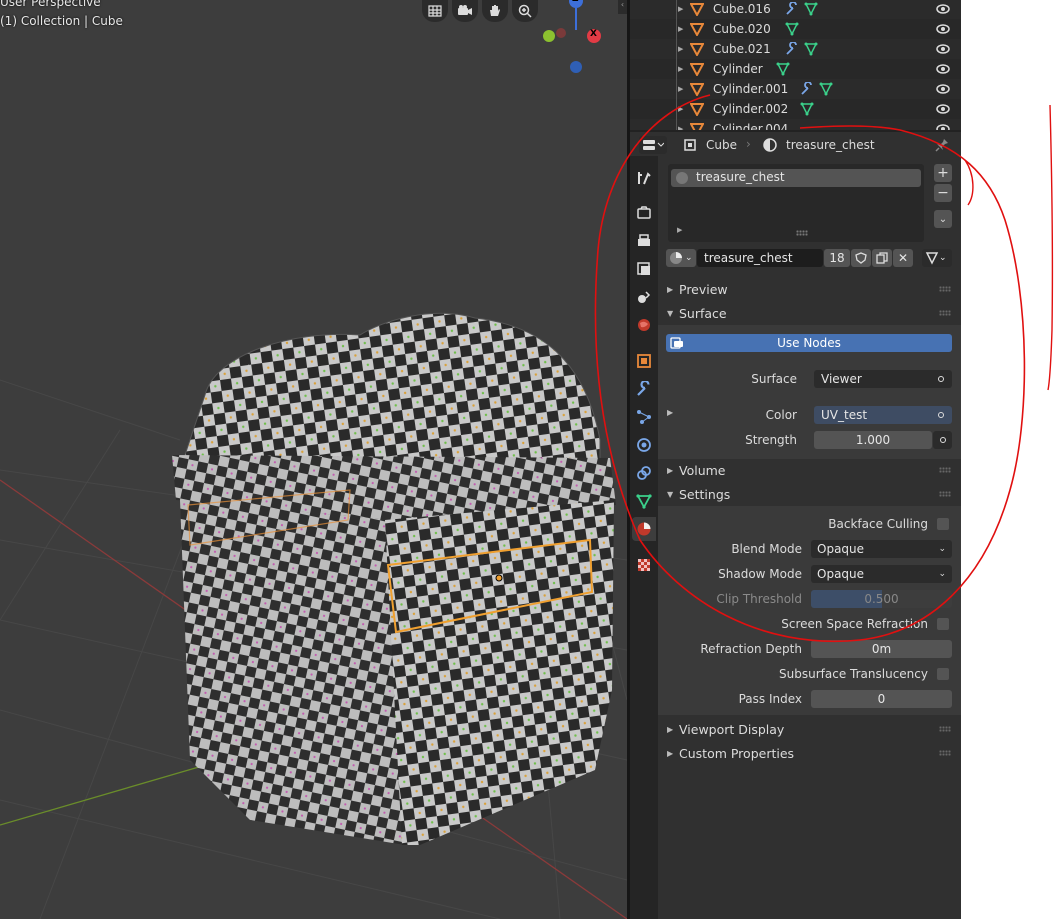  I want to click on material-browse-button: ⌄, so click(681, 258).